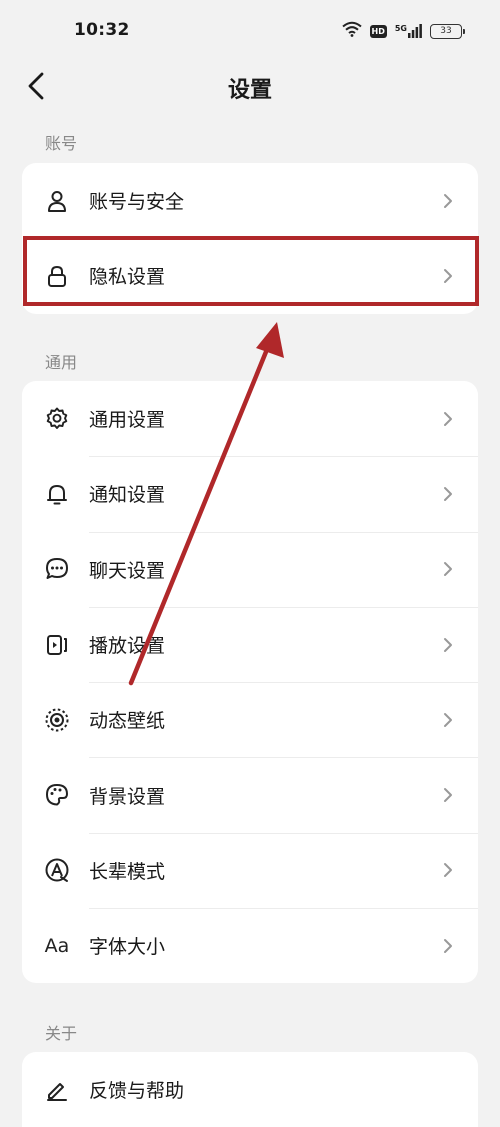  What do you see at coordinates (57, 870) in the screenshot?
I see `elder-mode-icon` at bounding box center [57, 870].